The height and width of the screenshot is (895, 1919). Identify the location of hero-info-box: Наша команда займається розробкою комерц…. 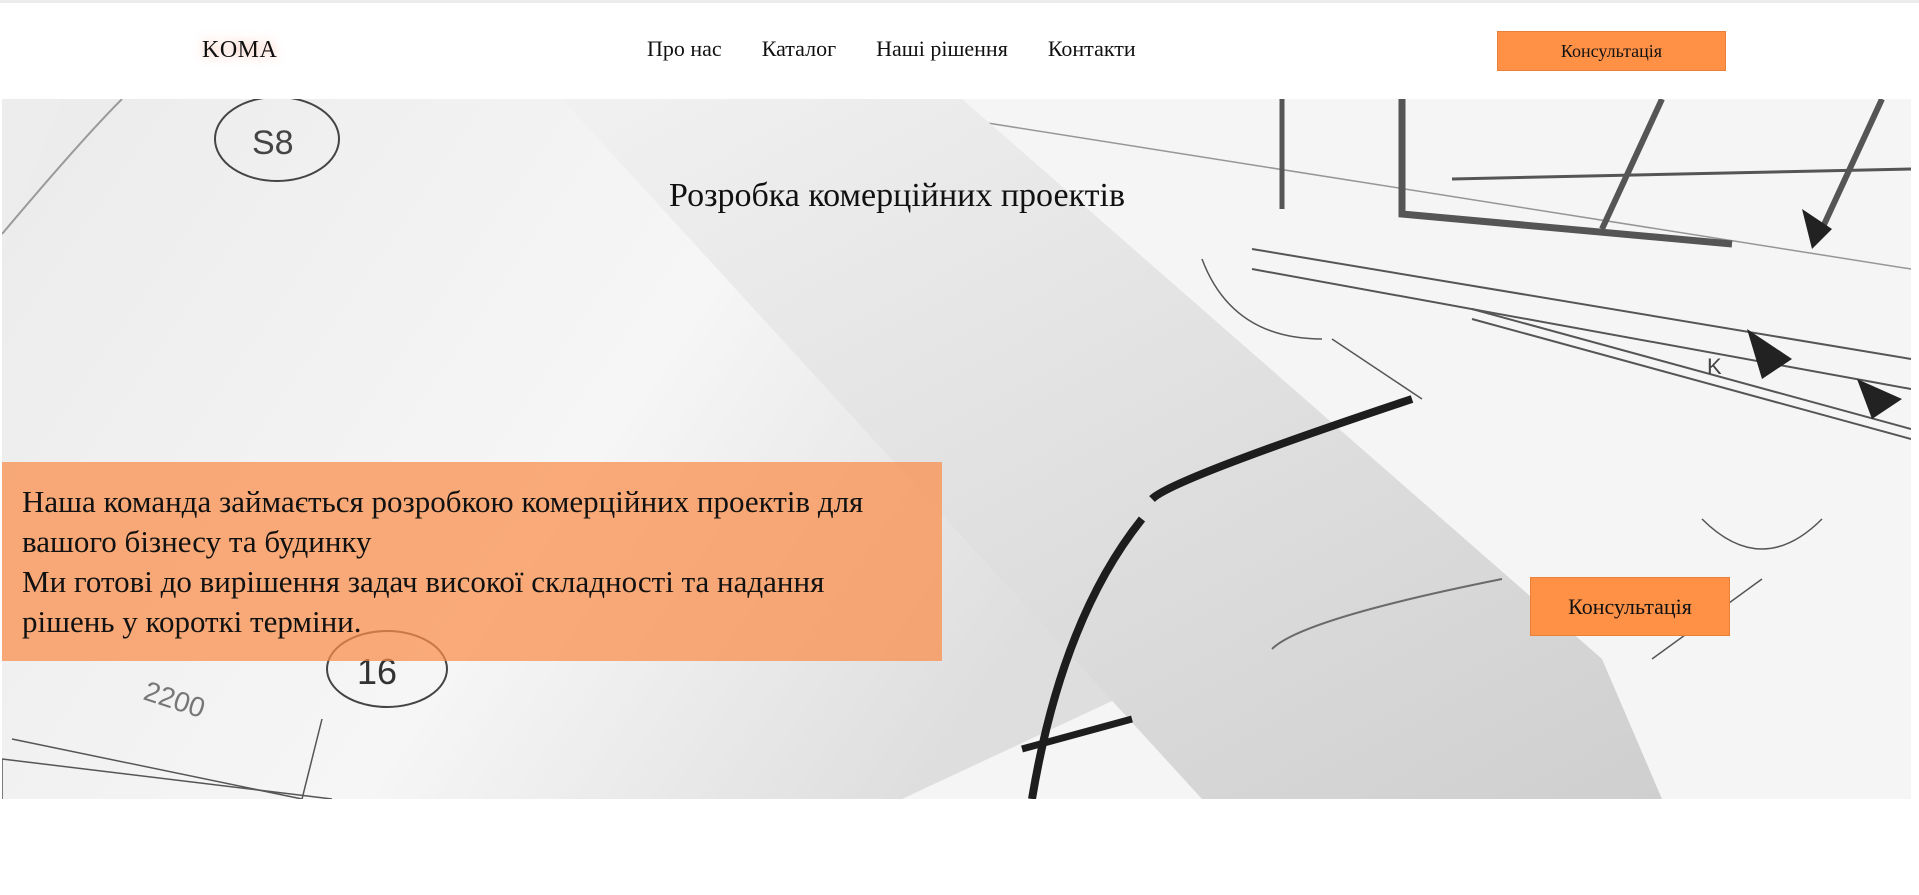
(472, 561).